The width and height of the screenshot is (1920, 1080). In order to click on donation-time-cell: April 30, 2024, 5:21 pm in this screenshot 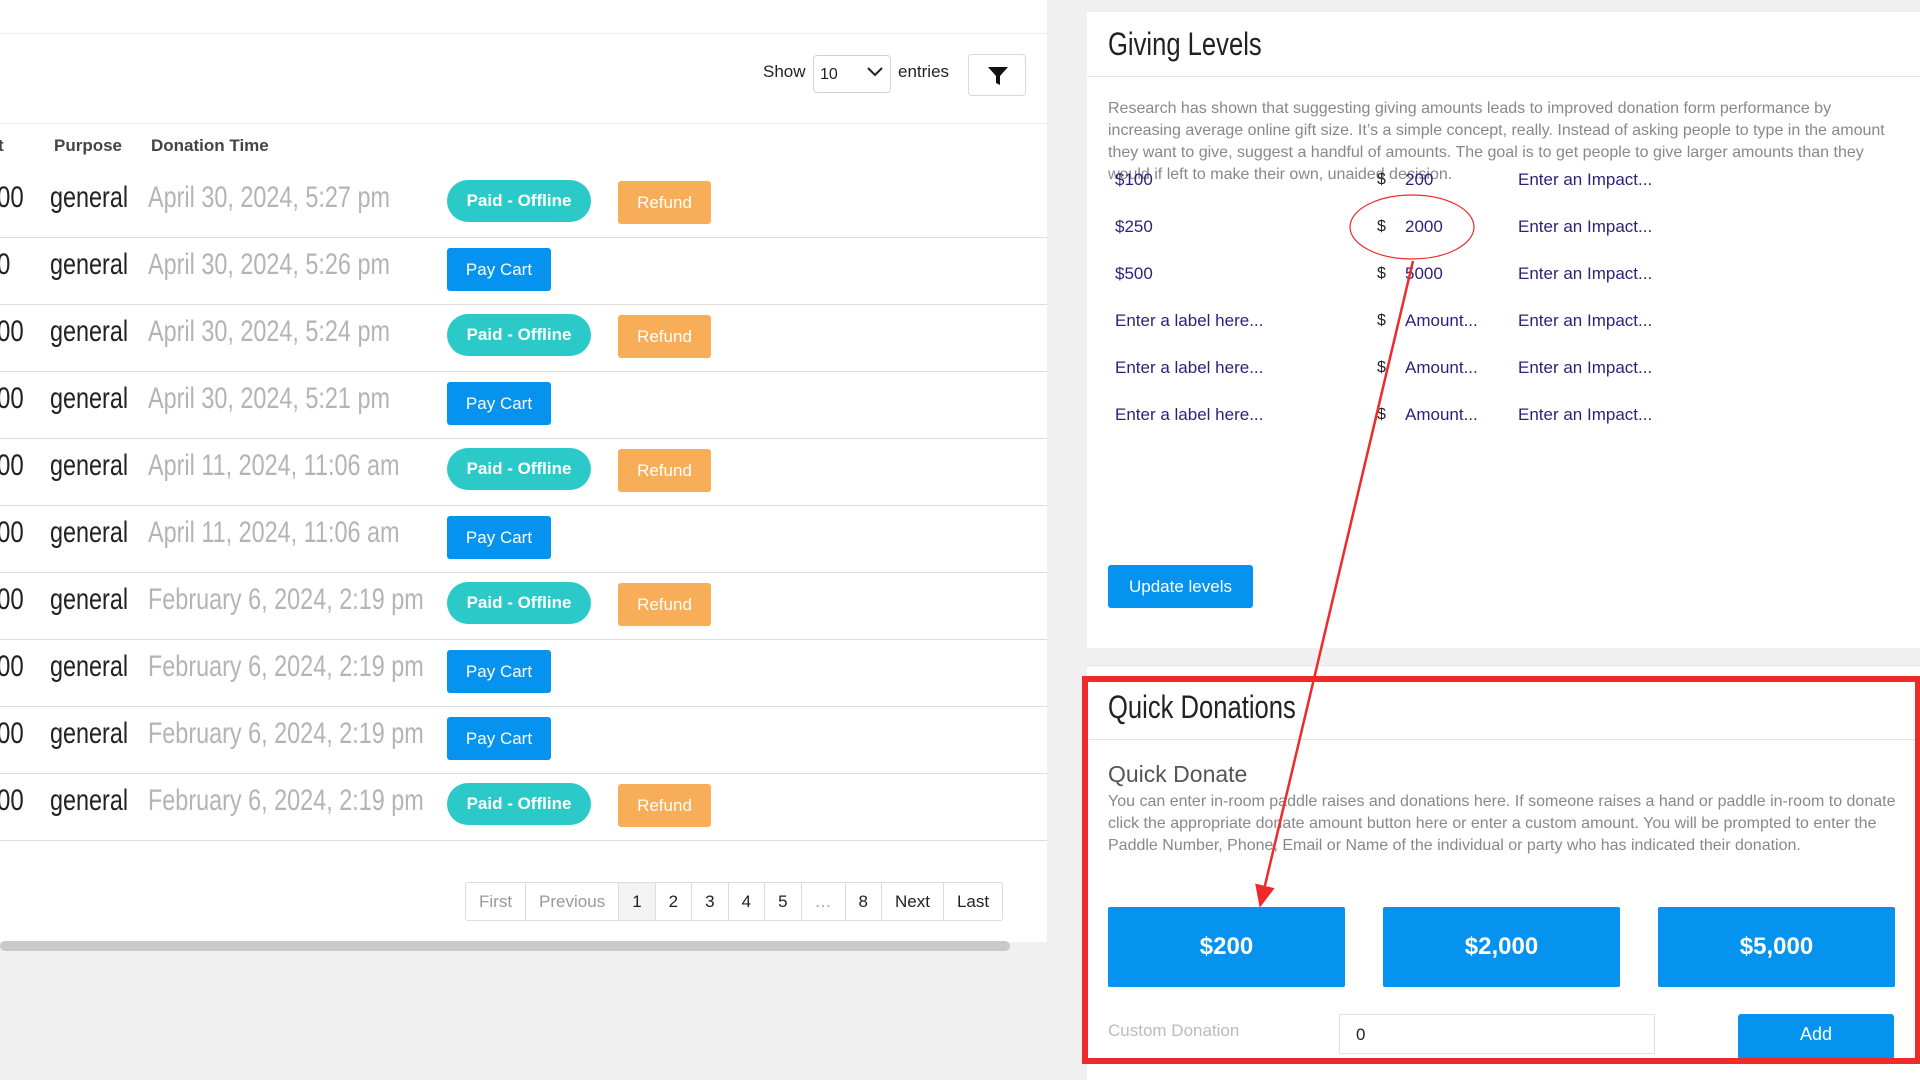, I will do `click(269, 398)`.